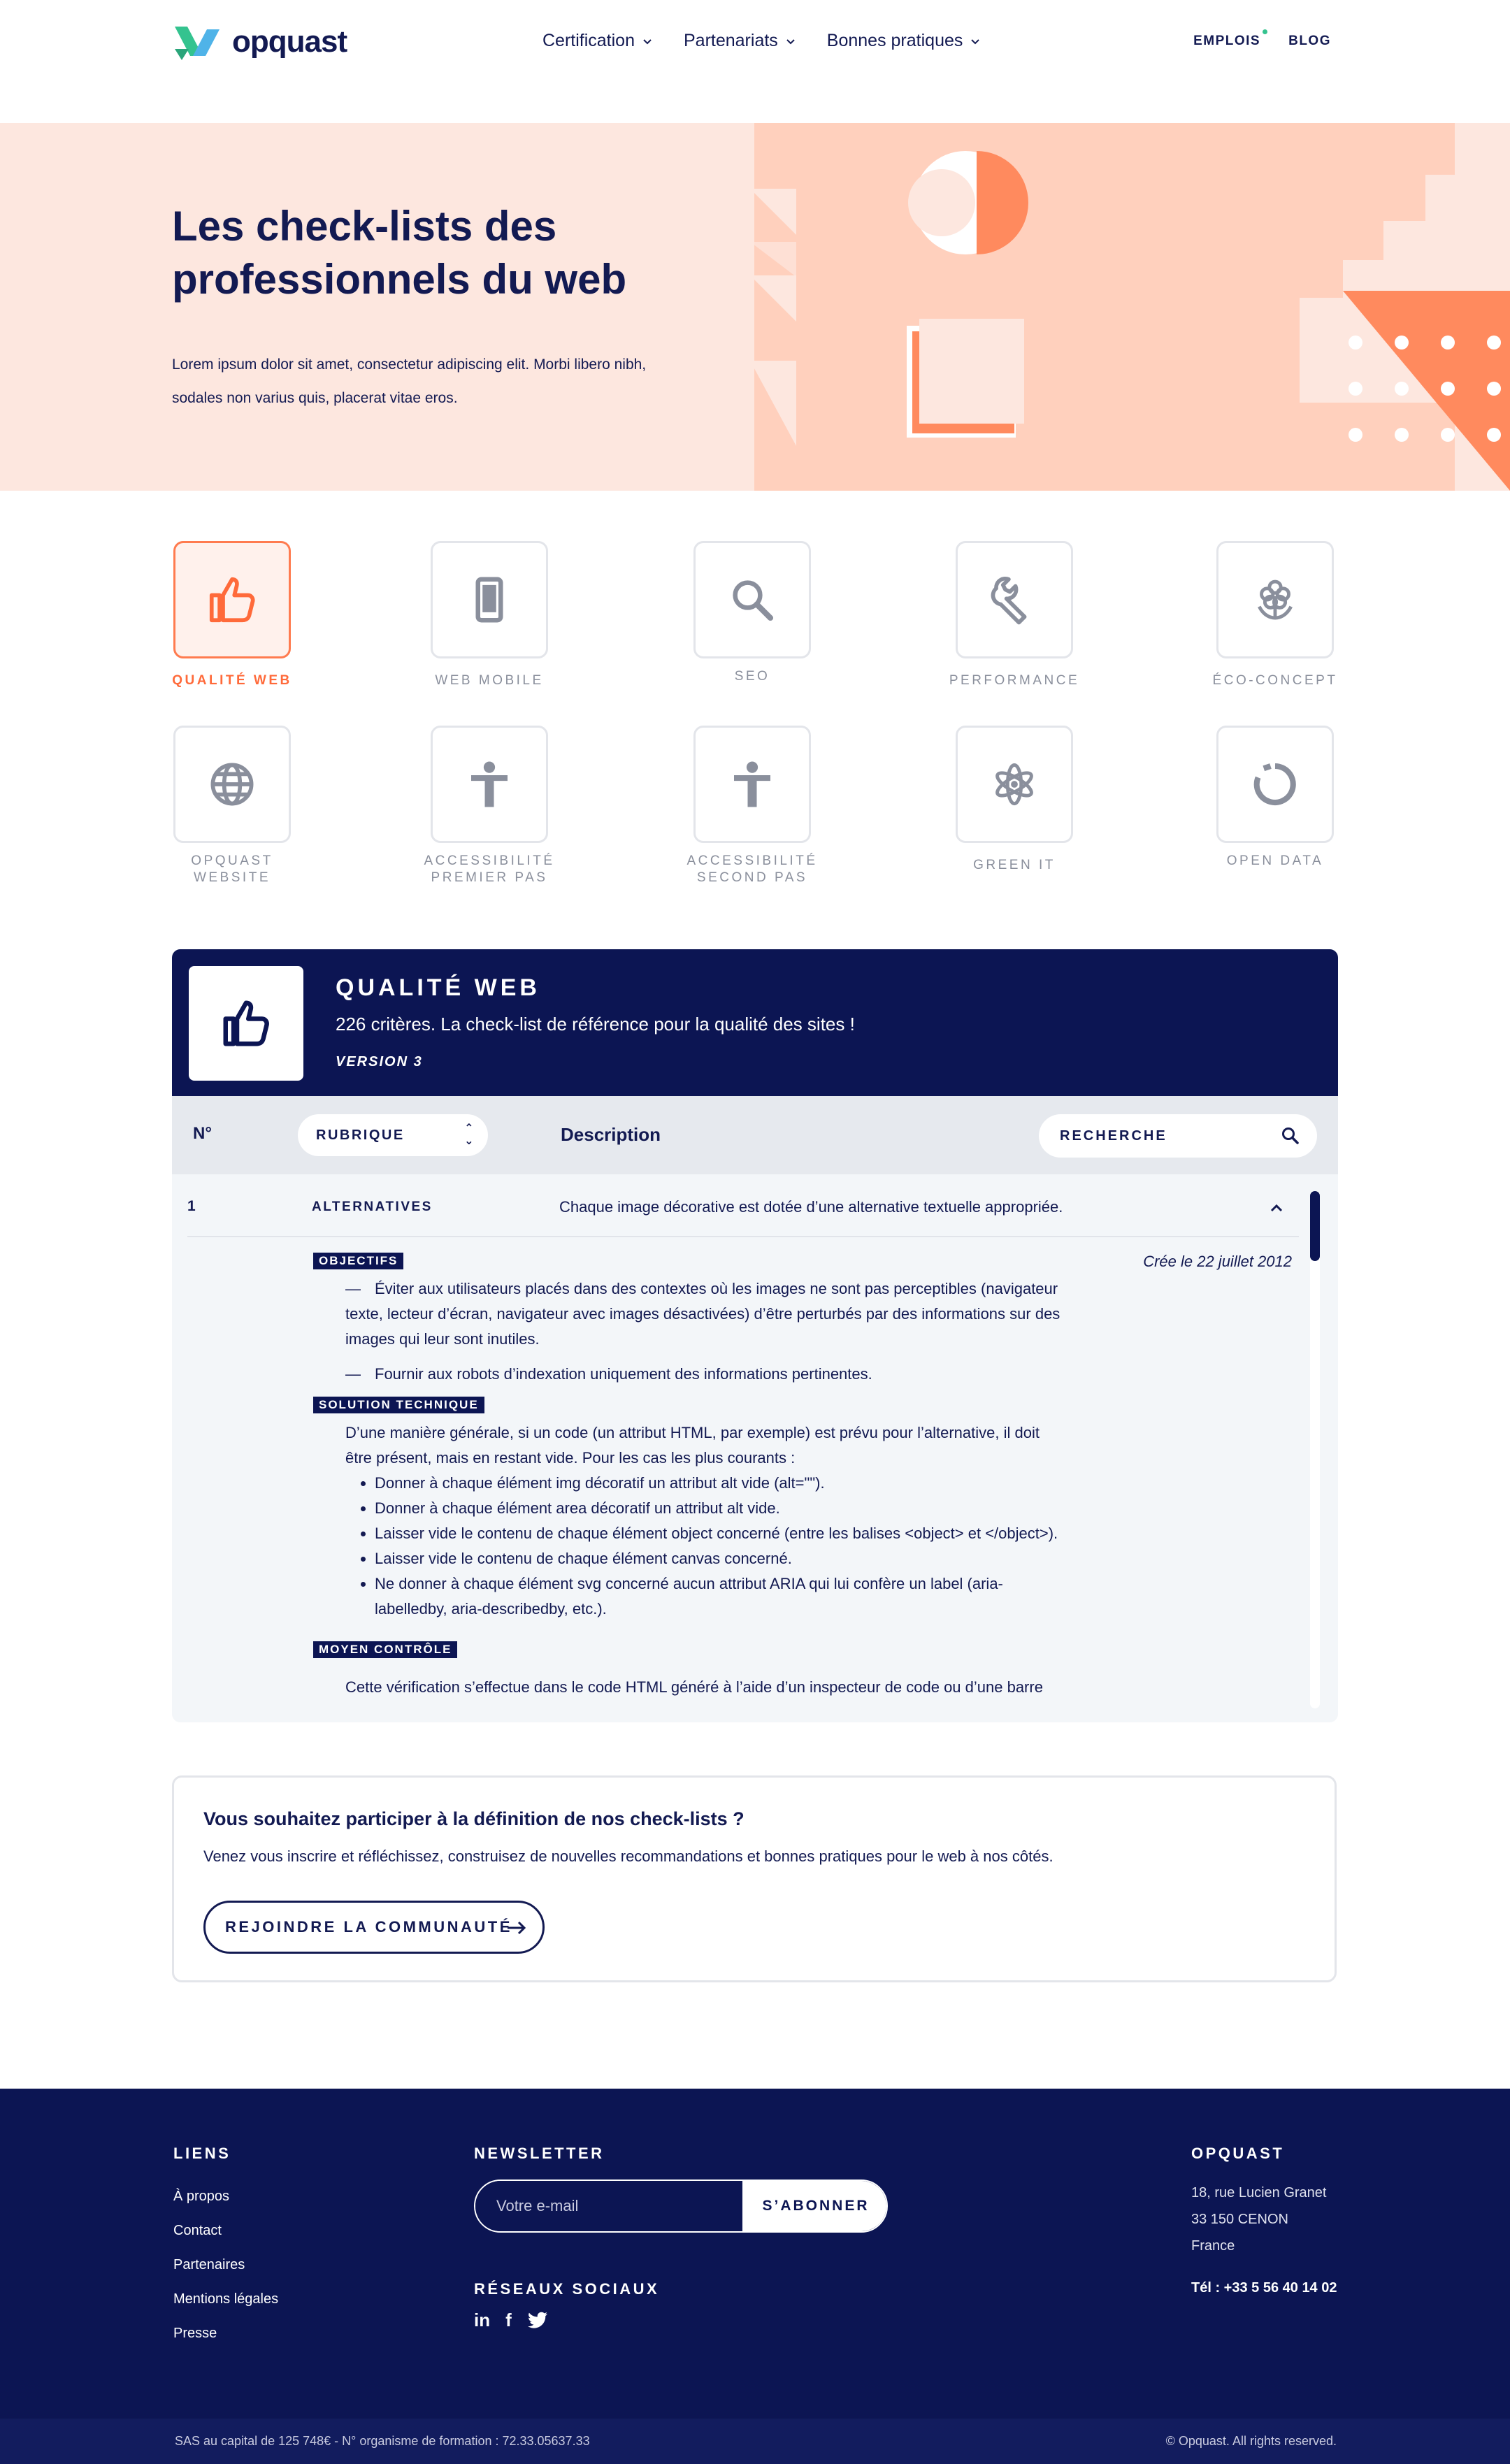  I want to click on column-description-header: Description, so click(611, 1134).